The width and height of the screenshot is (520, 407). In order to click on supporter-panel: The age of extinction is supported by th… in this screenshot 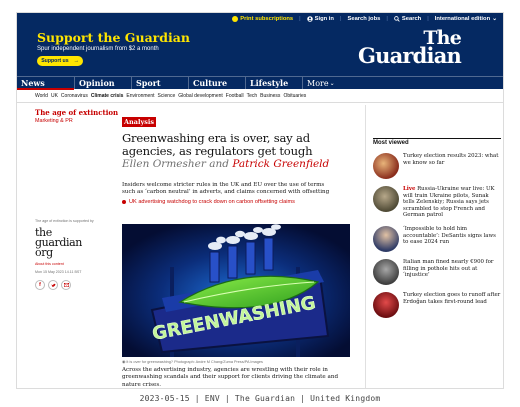, I will do `click(75, 254)`.